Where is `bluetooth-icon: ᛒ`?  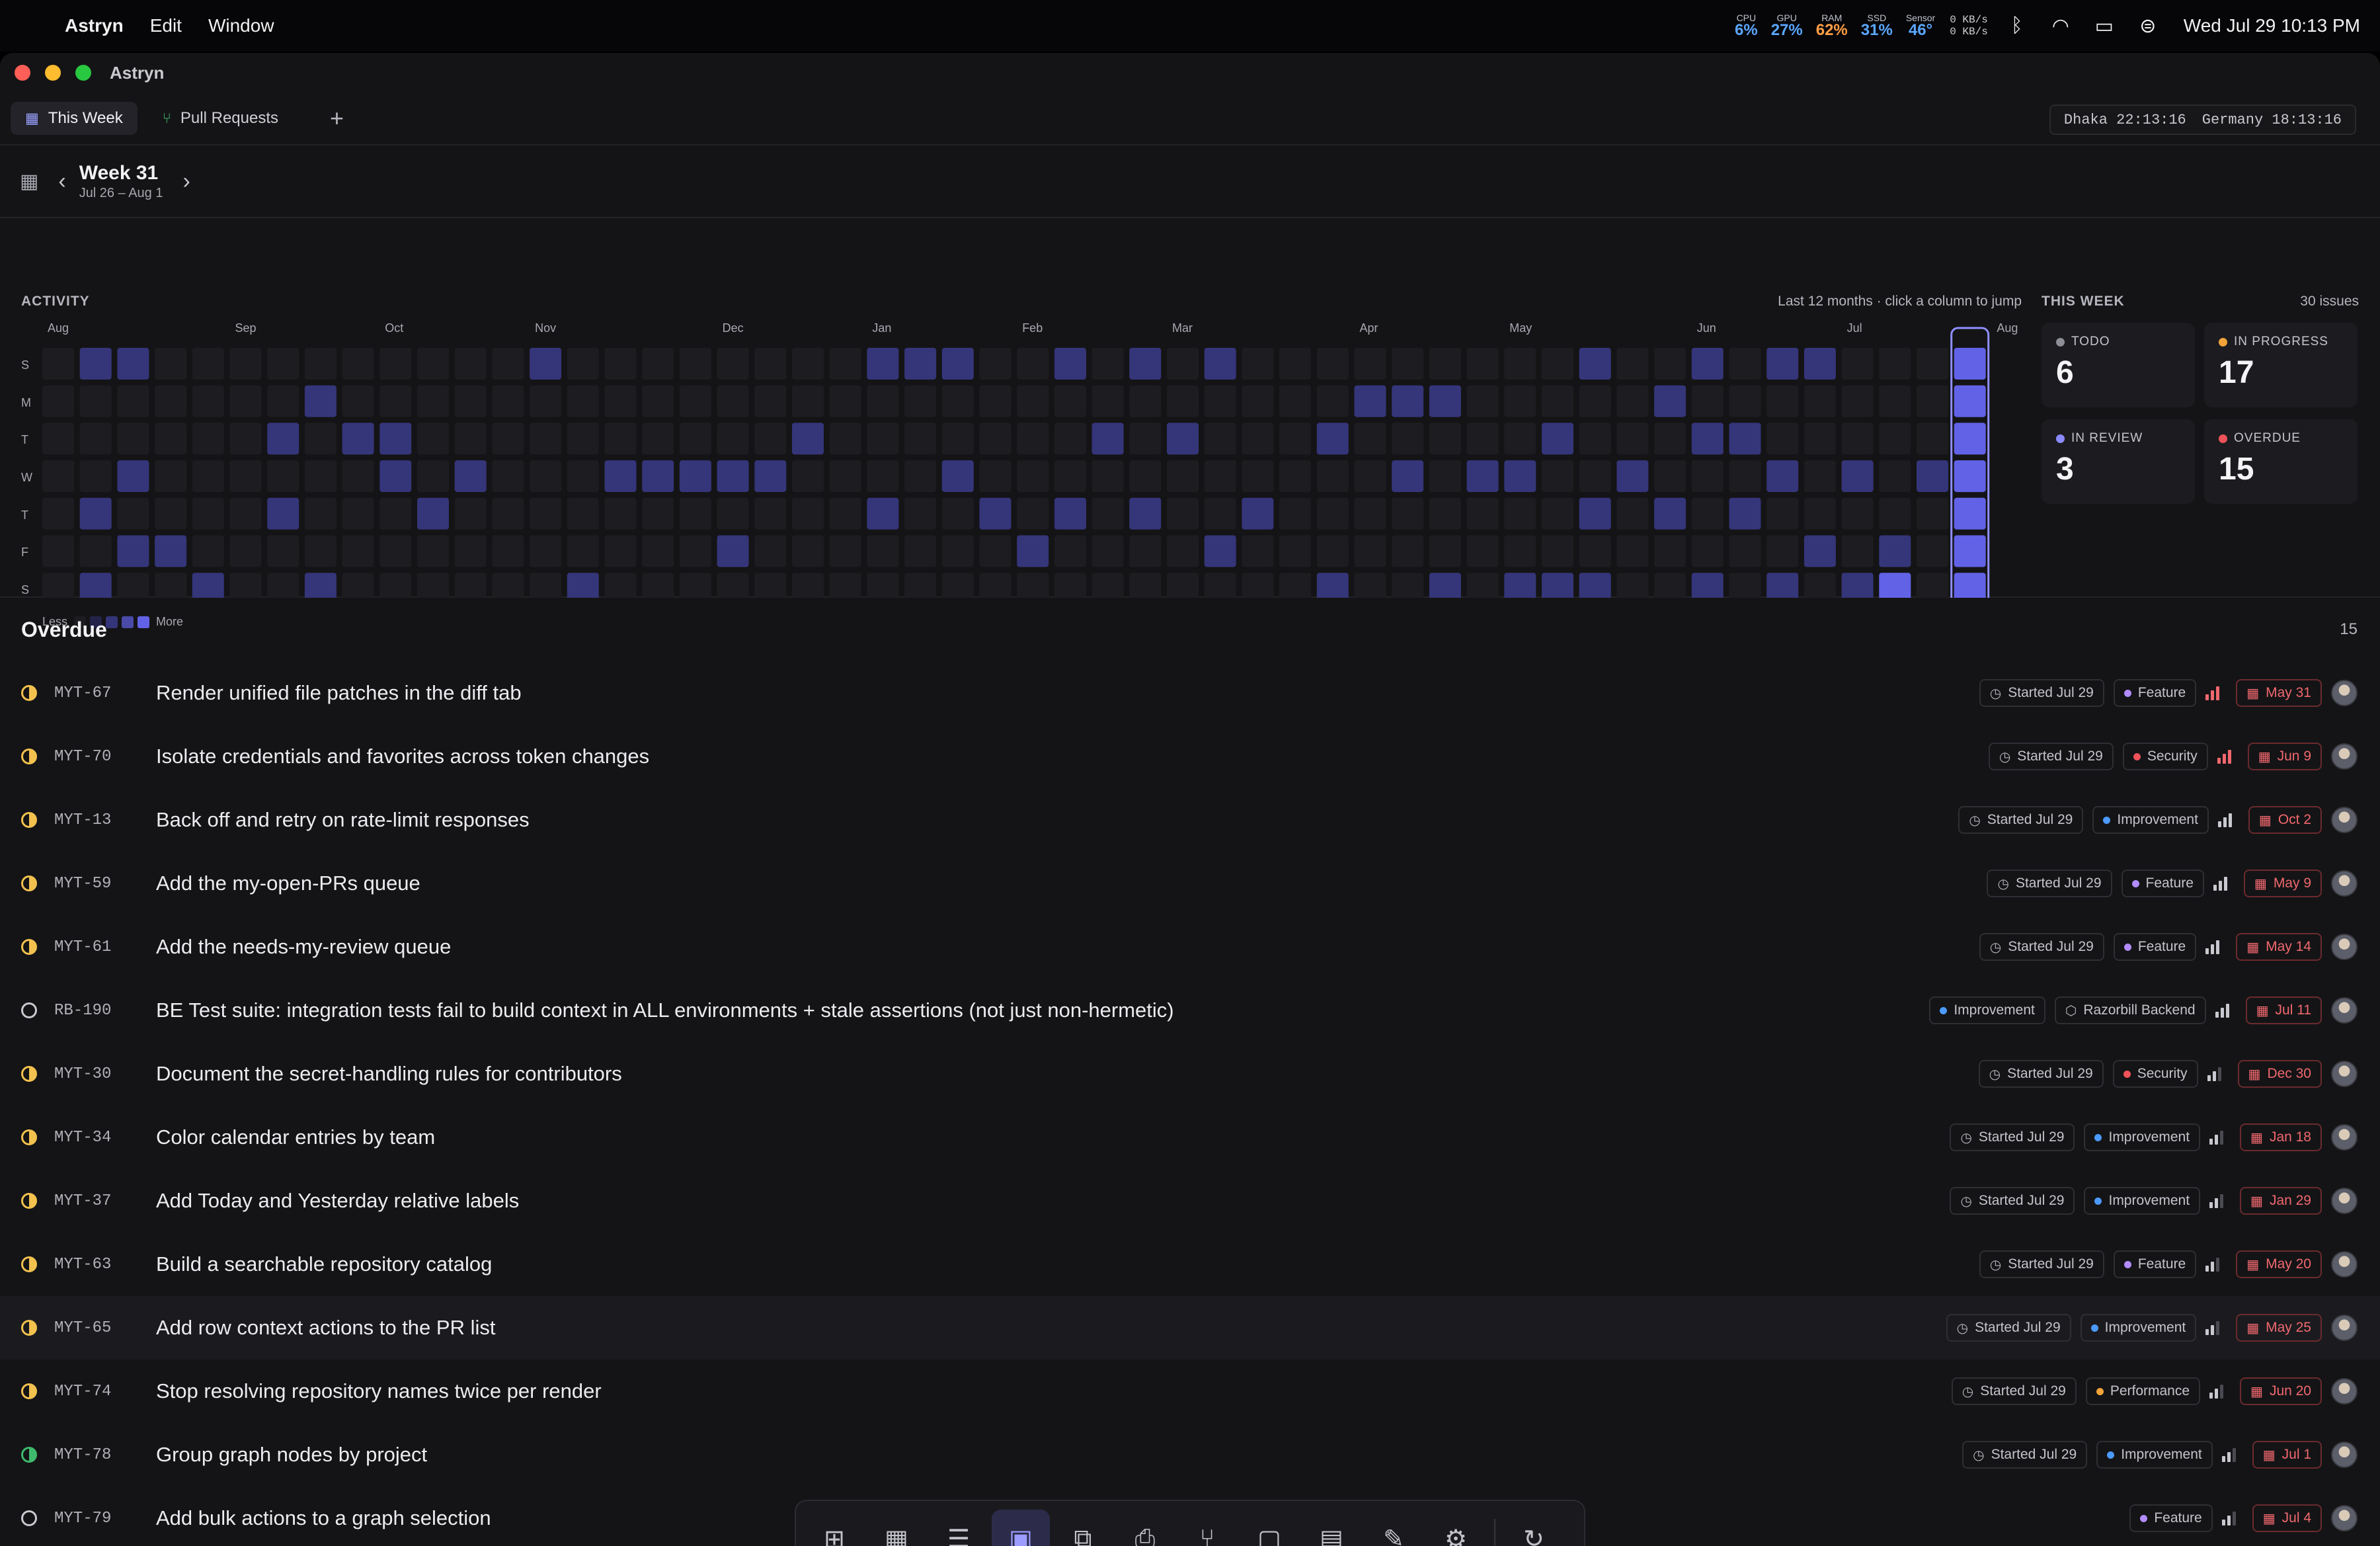
bluetooth-icon: ᛒ is located at coordinates (2017, 26).